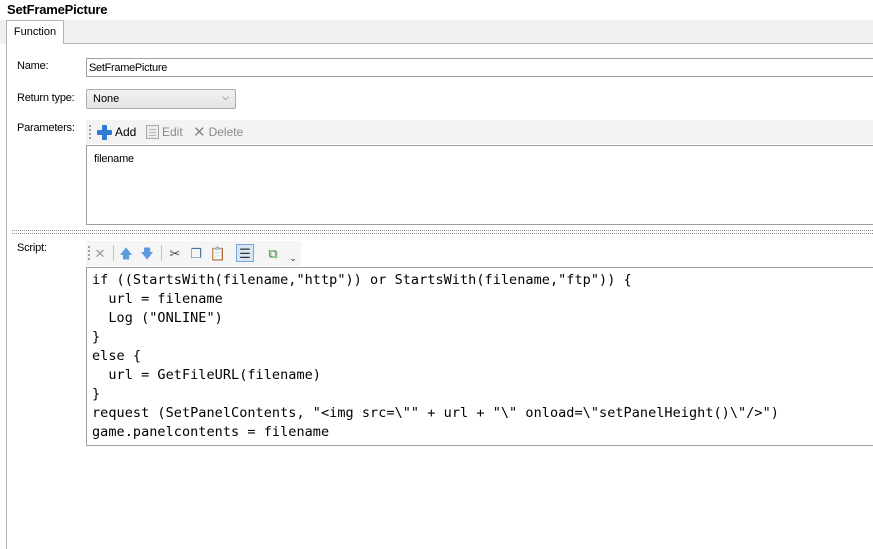  I want to click on code-line: url = filename, so click(482, 299).